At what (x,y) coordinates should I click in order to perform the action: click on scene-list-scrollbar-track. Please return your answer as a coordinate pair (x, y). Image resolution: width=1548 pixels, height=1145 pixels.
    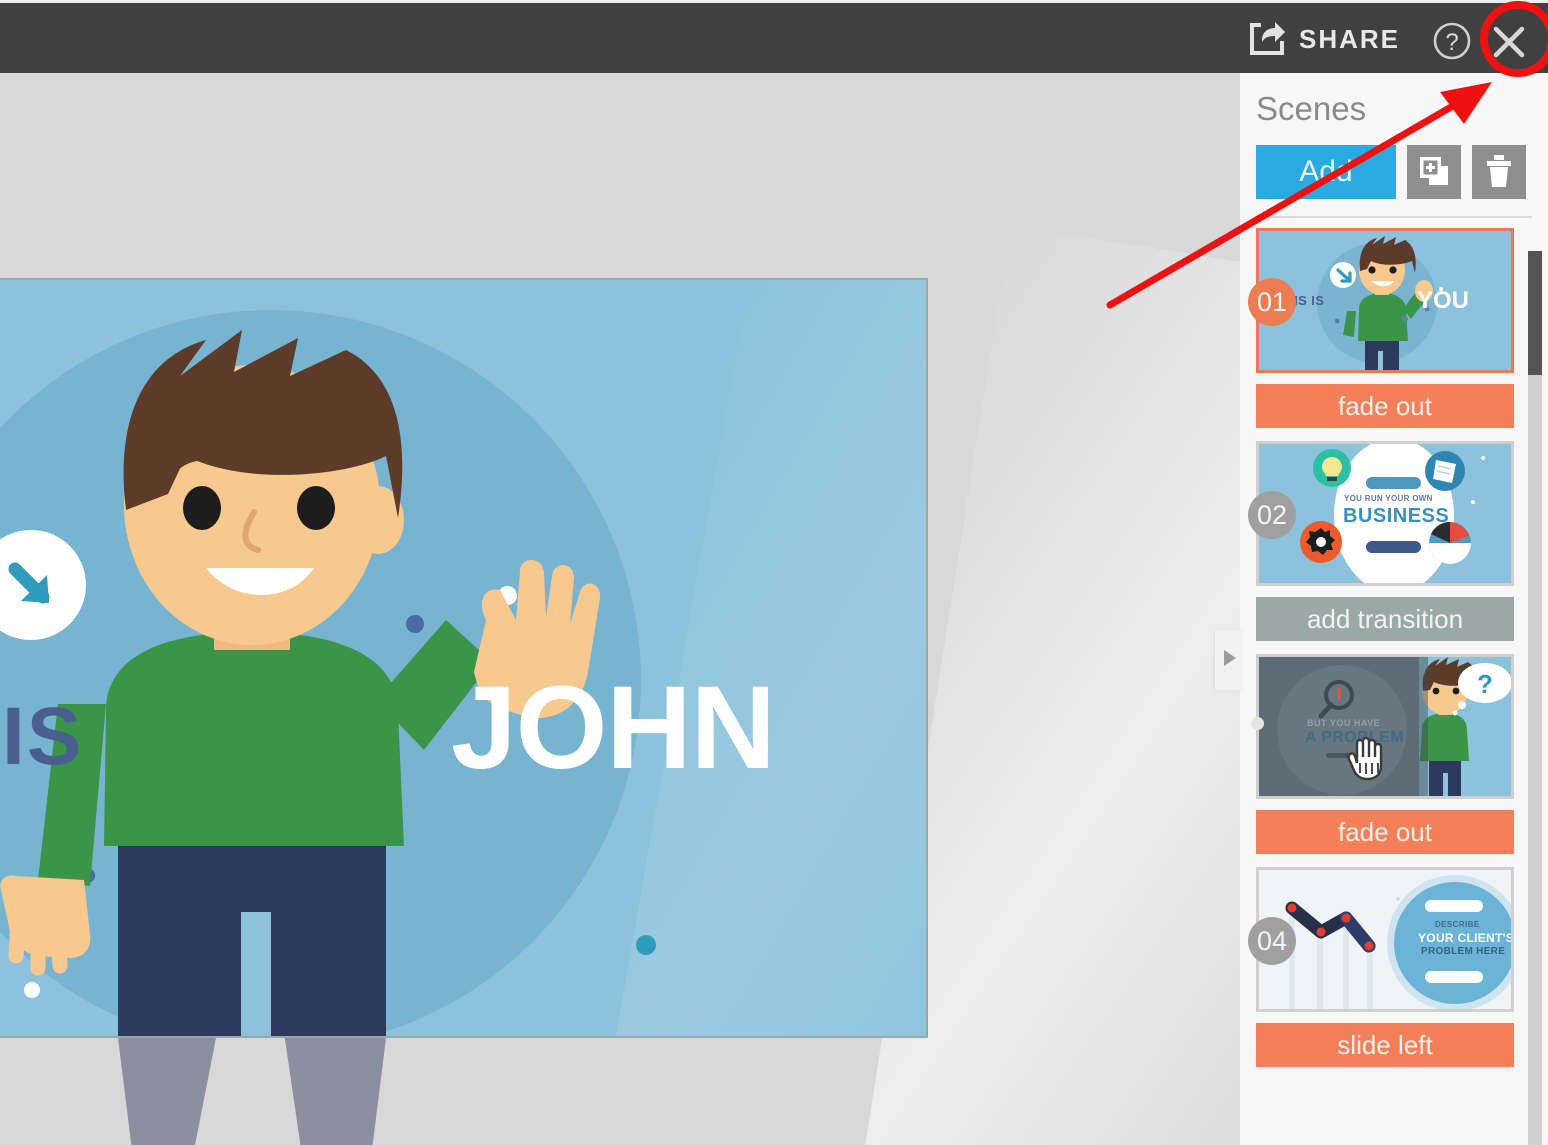
    Looking at the image, I should click on (1535, 698).